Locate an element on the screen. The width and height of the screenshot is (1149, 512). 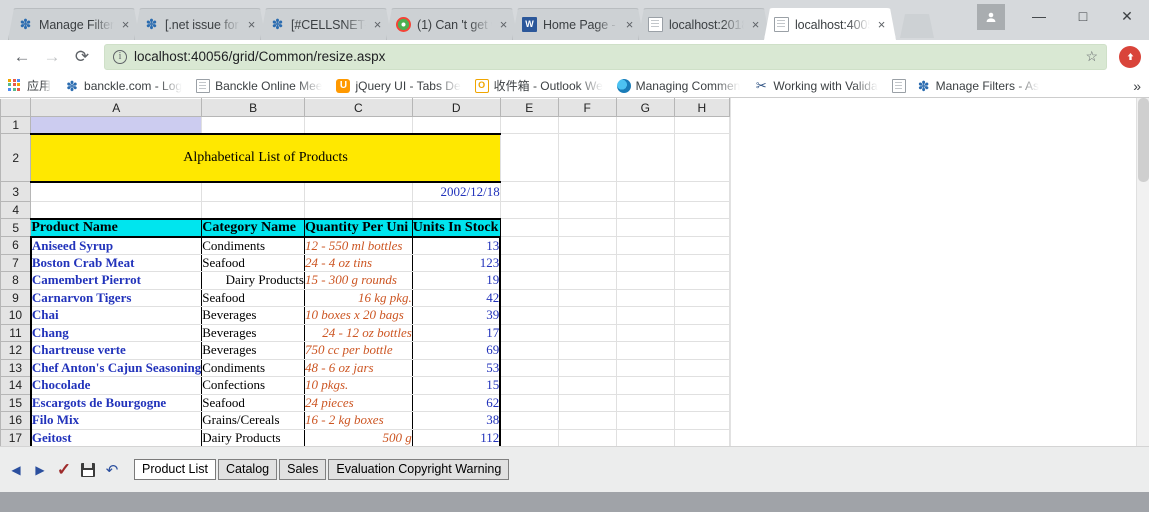
table-header-quantity-per-unit: Quantity Per Uni is located at coordinates (358, 227).